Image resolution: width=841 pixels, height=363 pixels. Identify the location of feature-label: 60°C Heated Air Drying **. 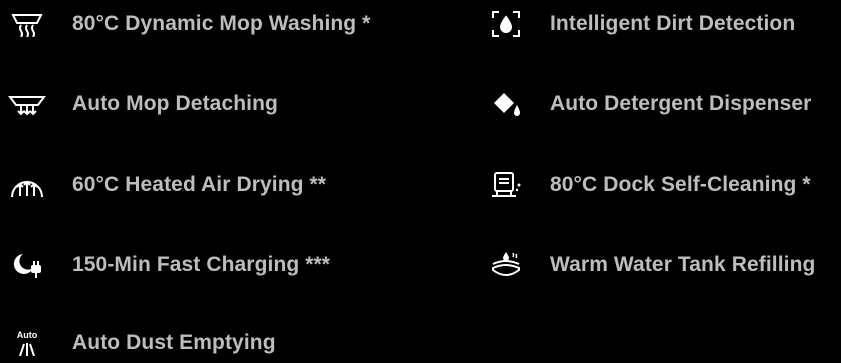
(199, 184).